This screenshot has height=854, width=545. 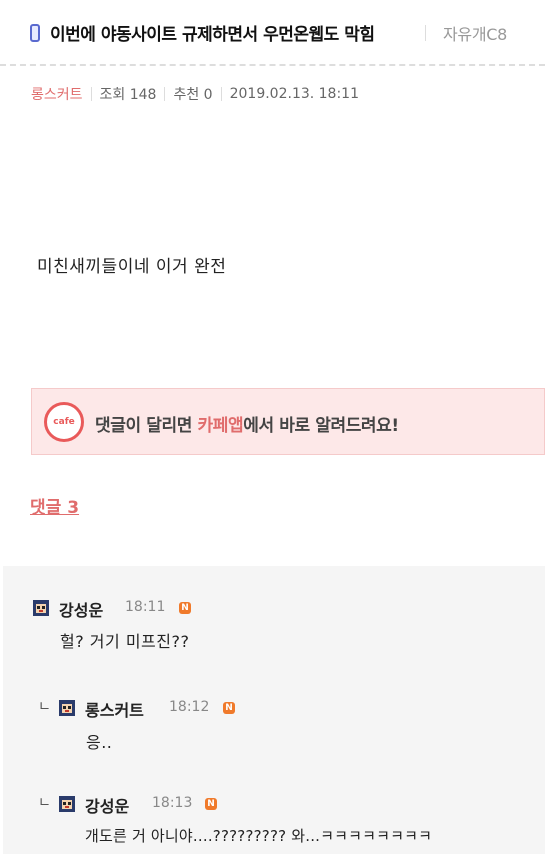 What do you see at coordinates (172, 803) in the screenshot?
I see `comment-time: 18:13` at bounding box center [172, 803].